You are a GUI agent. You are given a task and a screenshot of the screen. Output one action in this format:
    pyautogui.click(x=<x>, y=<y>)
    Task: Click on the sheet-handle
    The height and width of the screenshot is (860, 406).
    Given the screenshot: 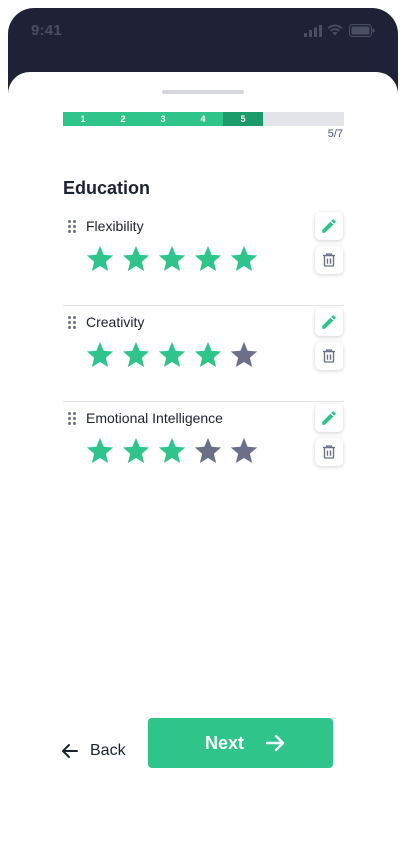 What is the action you would take?
    pyautogui.click(x=203, y=92)
    